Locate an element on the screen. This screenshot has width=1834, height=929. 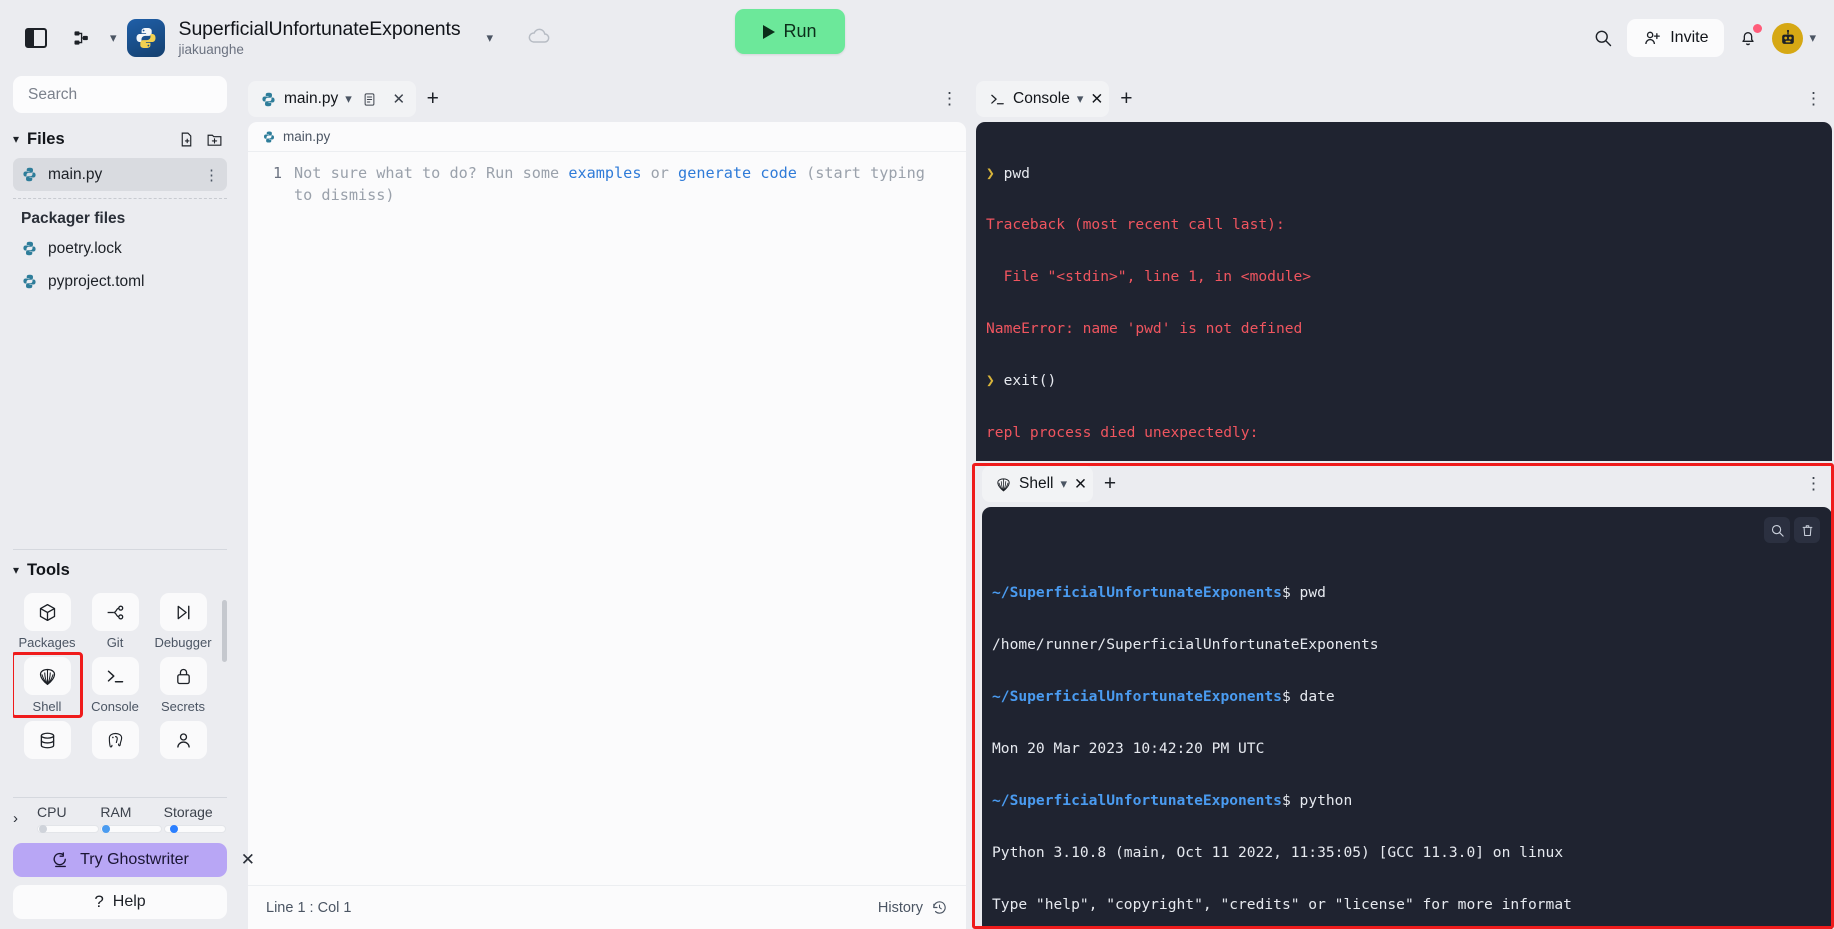
play-icon is located at coordinates (769, 31).